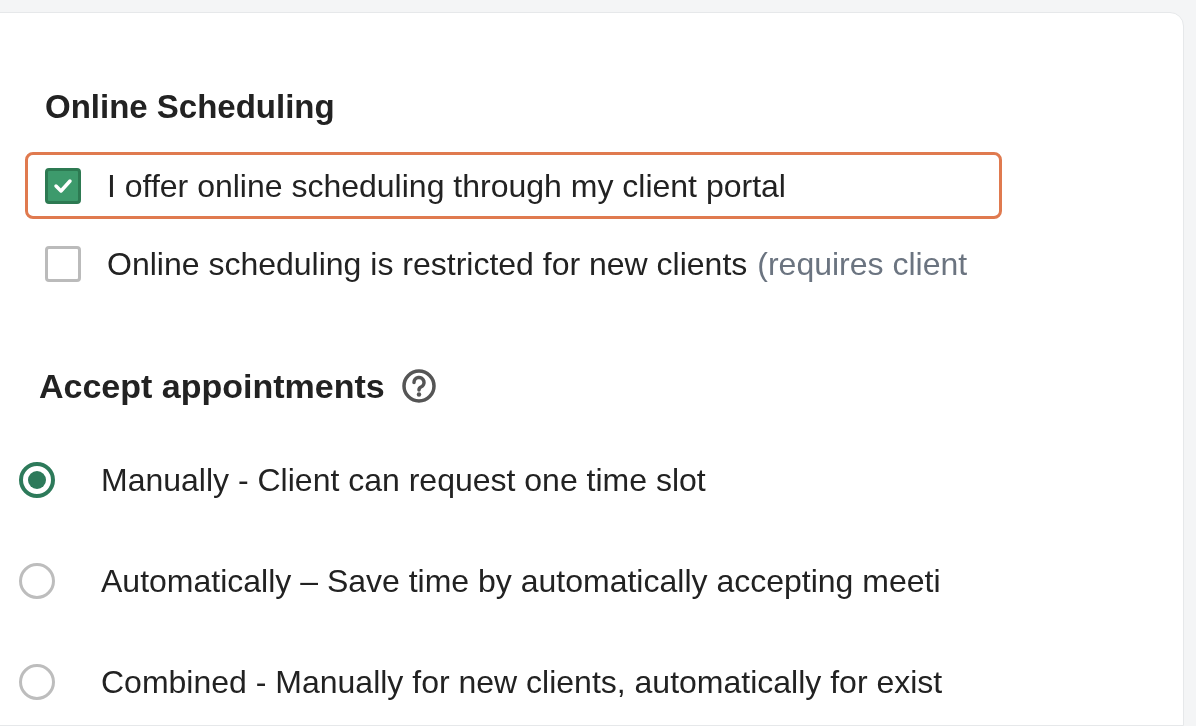 This screenshot has width=1196, height=726. I want to click on help-icon, so click(418, 386).